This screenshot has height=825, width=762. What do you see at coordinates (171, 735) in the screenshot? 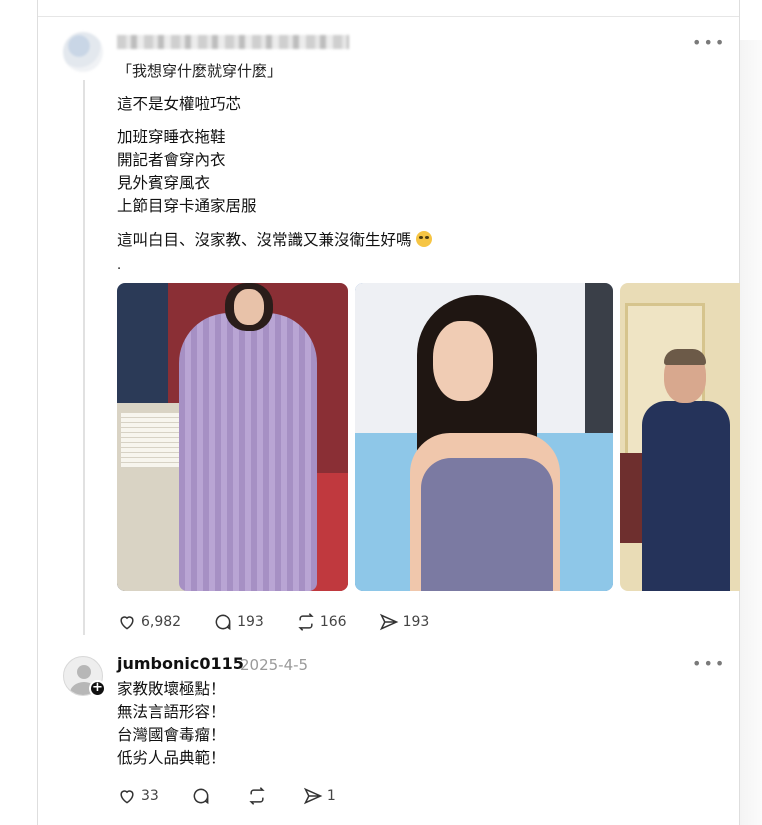
I see `reply-line-3: 台灣國會毒瘤！` at bounding box center [171, 735].